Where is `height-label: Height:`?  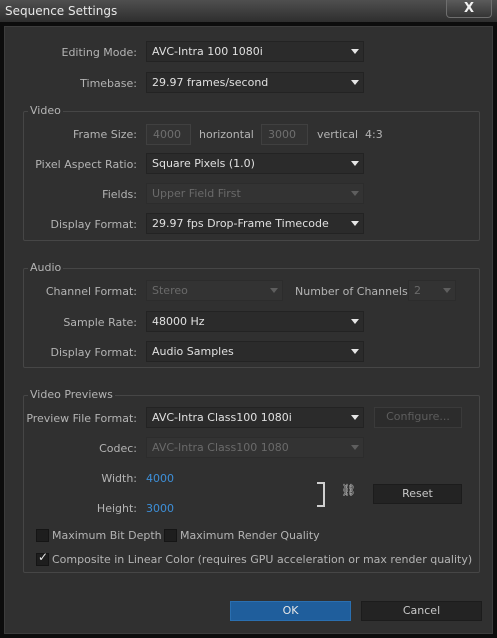 height-label: Height: is located at coordinates (116, 508).